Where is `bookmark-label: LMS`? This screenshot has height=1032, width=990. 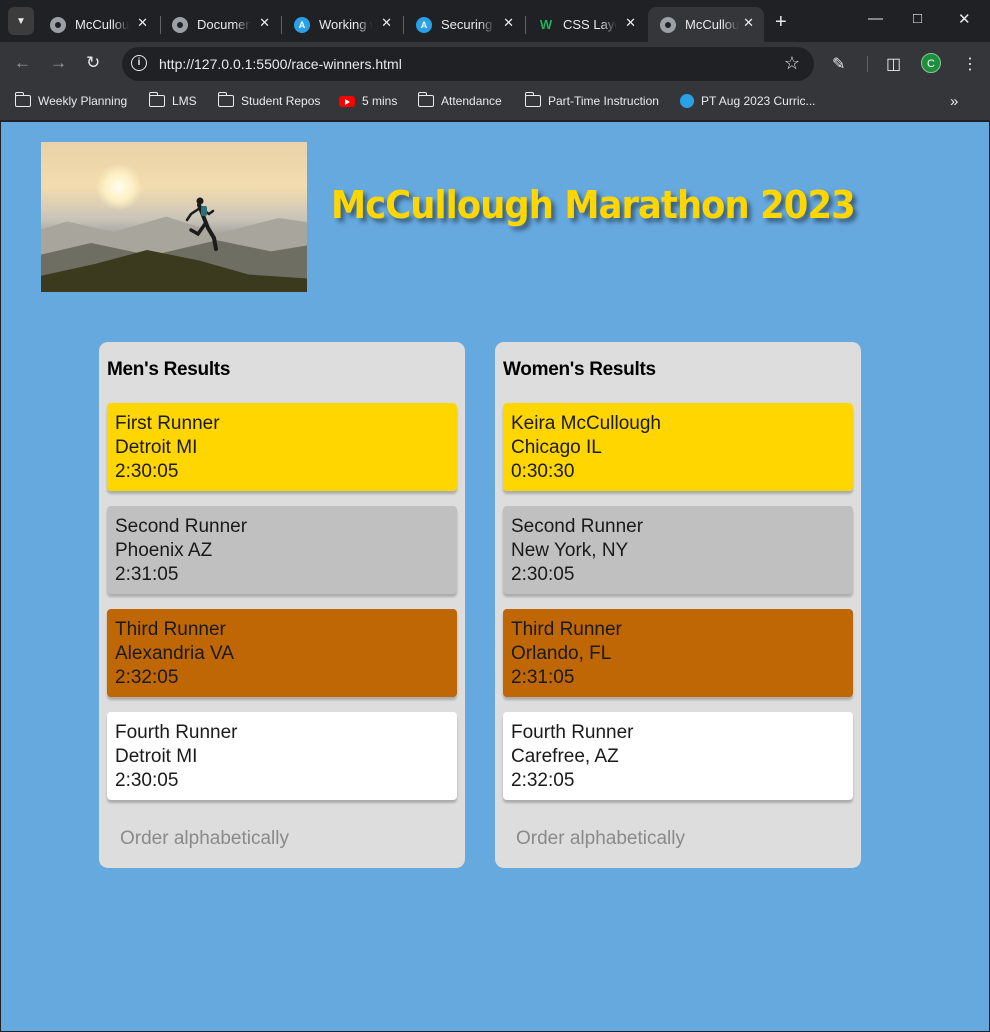
bookmark-label: LMS is located at coordinates (184, 101).